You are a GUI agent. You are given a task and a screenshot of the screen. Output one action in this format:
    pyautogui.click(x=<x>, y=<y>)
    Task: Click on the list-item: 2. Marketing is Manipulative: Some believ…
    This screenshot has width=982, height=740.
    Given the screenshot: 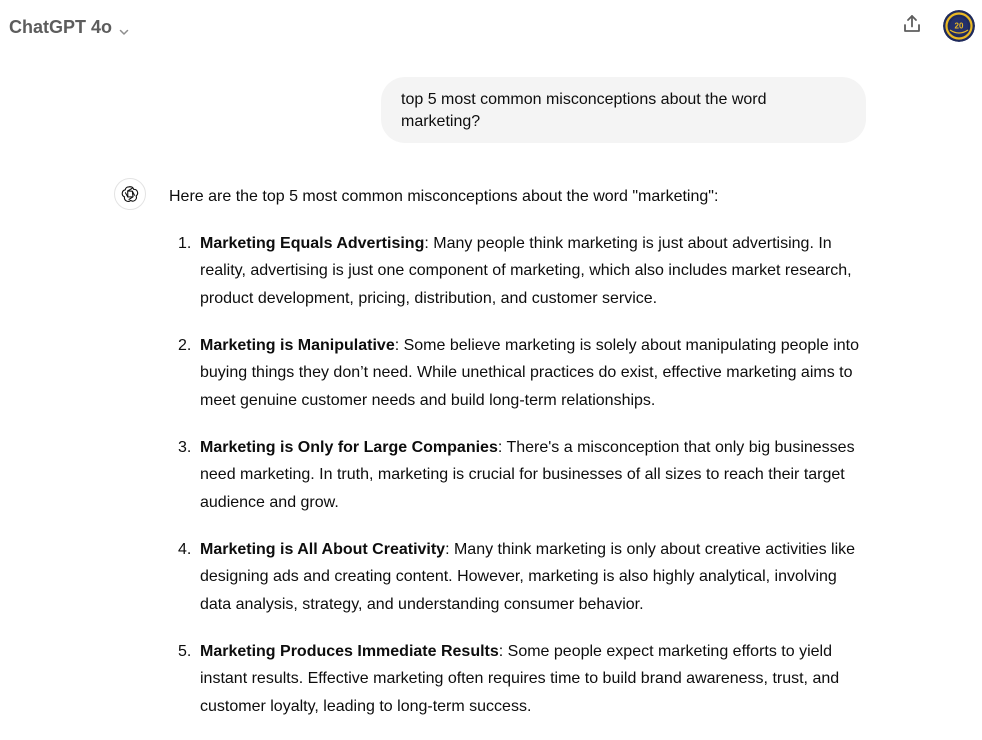 What is the action you would take?
    pyautogui.click(x=519, y=373)
    